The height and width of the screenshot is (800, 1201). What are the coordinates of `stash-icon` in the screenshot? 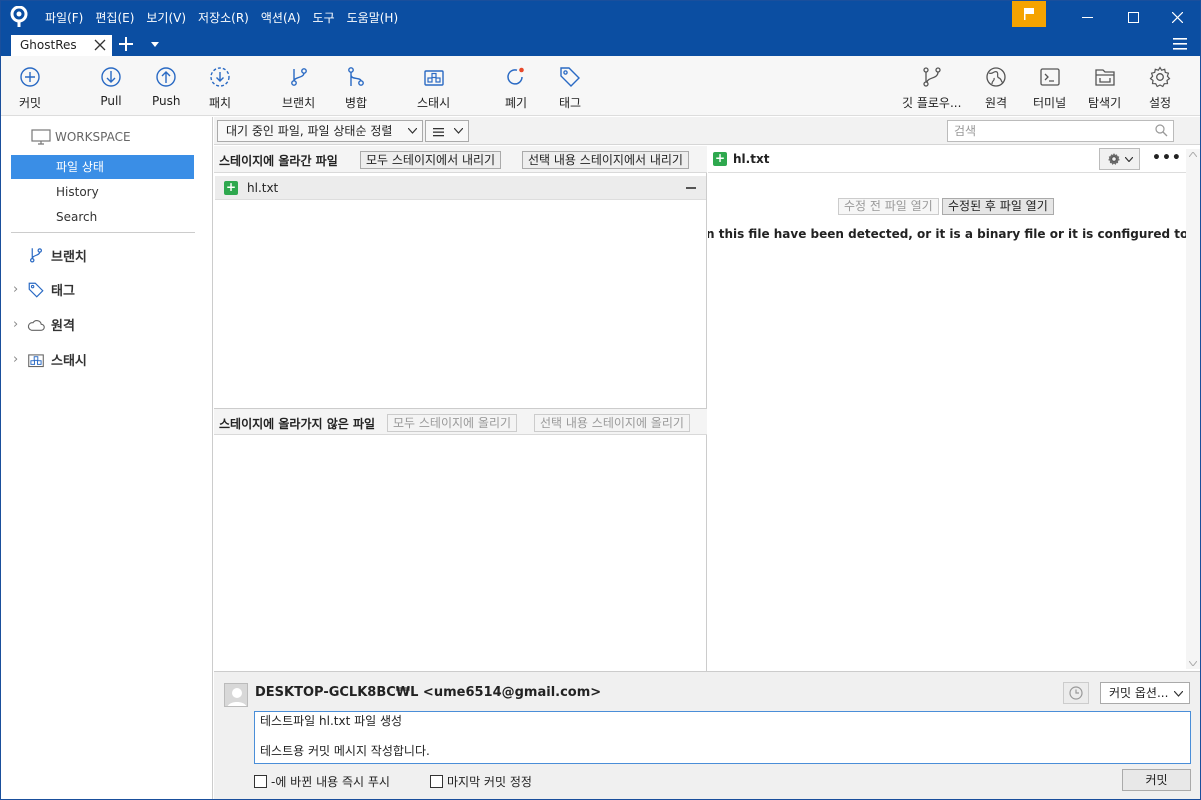 It's located at (433, 78).